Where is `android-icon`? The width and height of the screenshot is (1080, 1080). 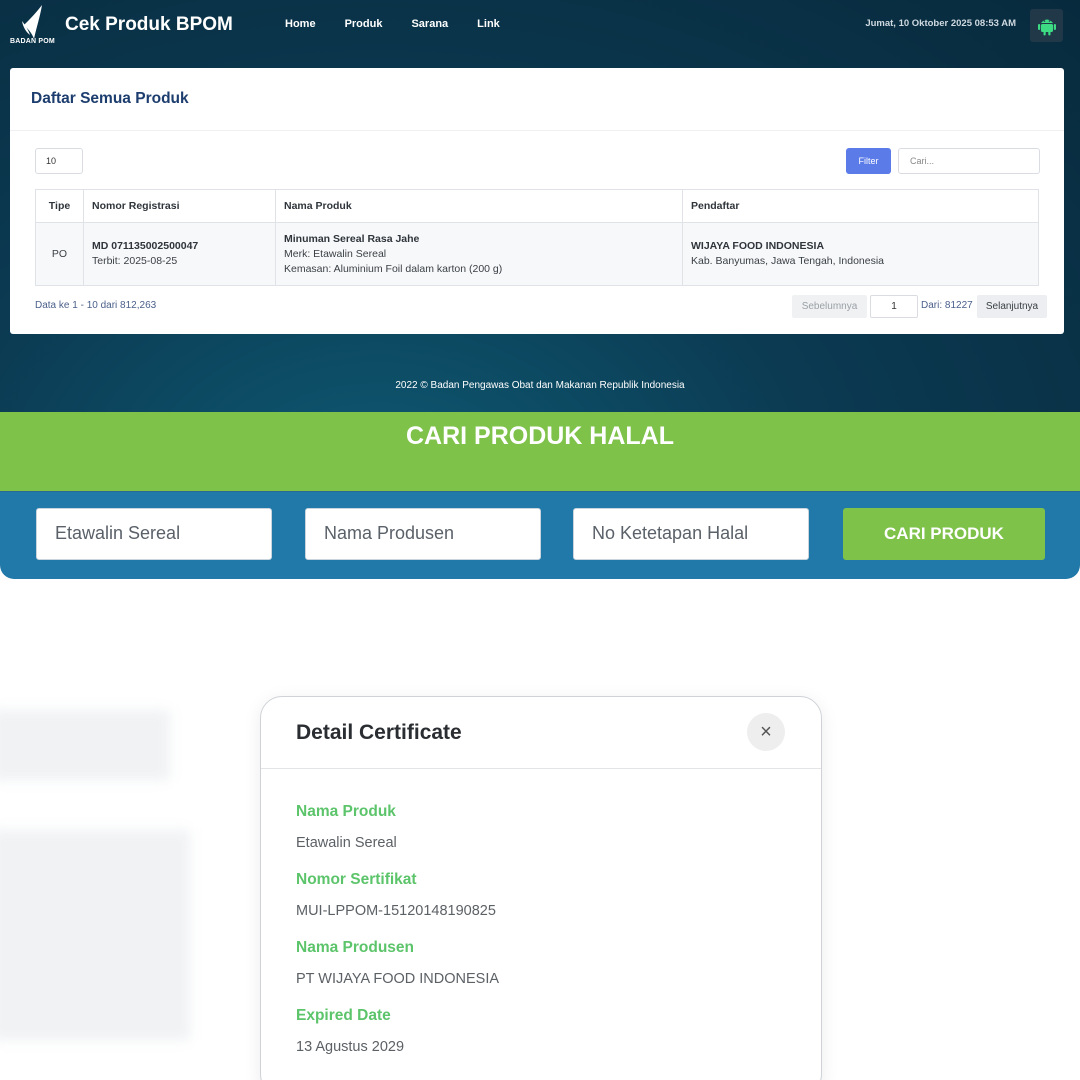
android-icon is located at coordinates (1046, 27).